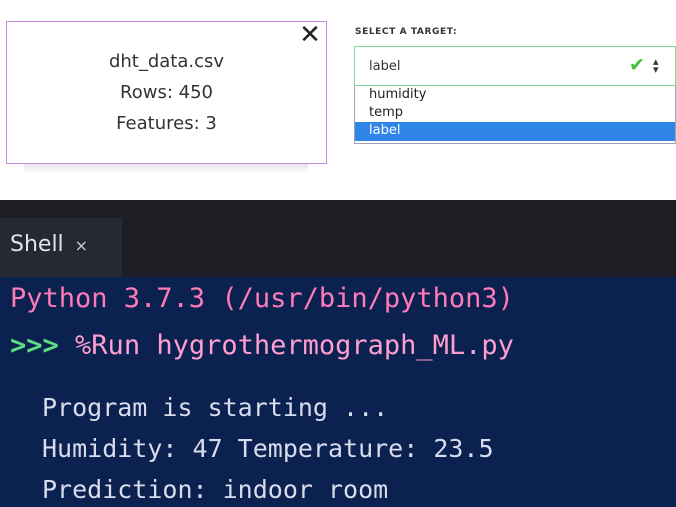  I want to click on run-command: %Run hygrothermograph_ML.py, so click(294, 345).